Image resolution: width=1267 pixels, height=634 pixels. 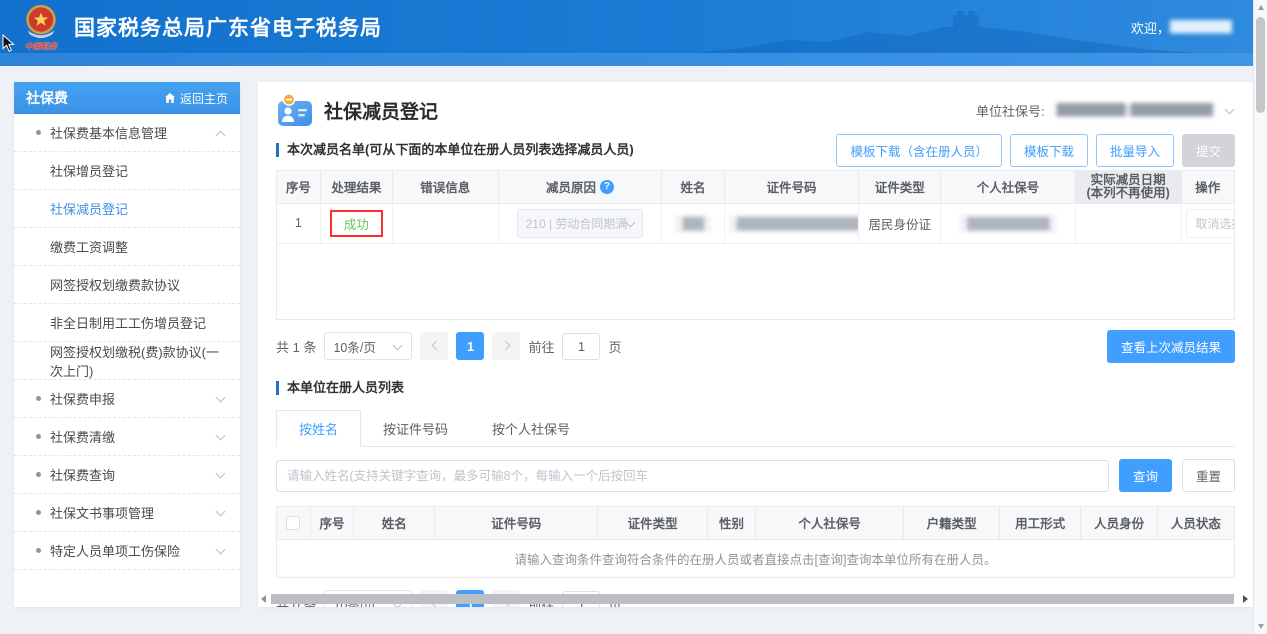 What do you see at coordinates (531, 428) in the screenshot?
I see `tab-by-personal-ssn: 按个人社保号` at bounding box center [531, 428].